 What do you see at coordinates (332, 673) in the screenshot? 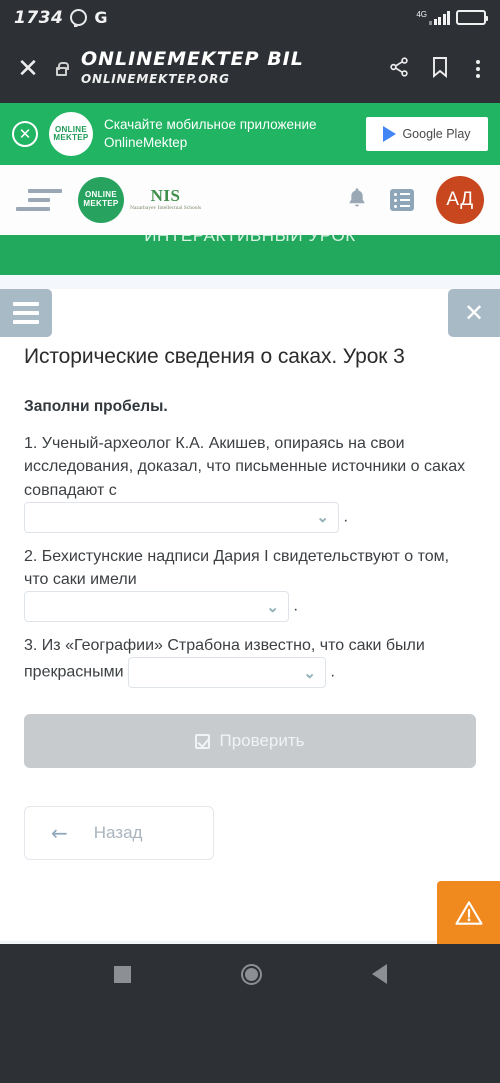
I see `question-3-period: .` at bounding box center [332, 673].